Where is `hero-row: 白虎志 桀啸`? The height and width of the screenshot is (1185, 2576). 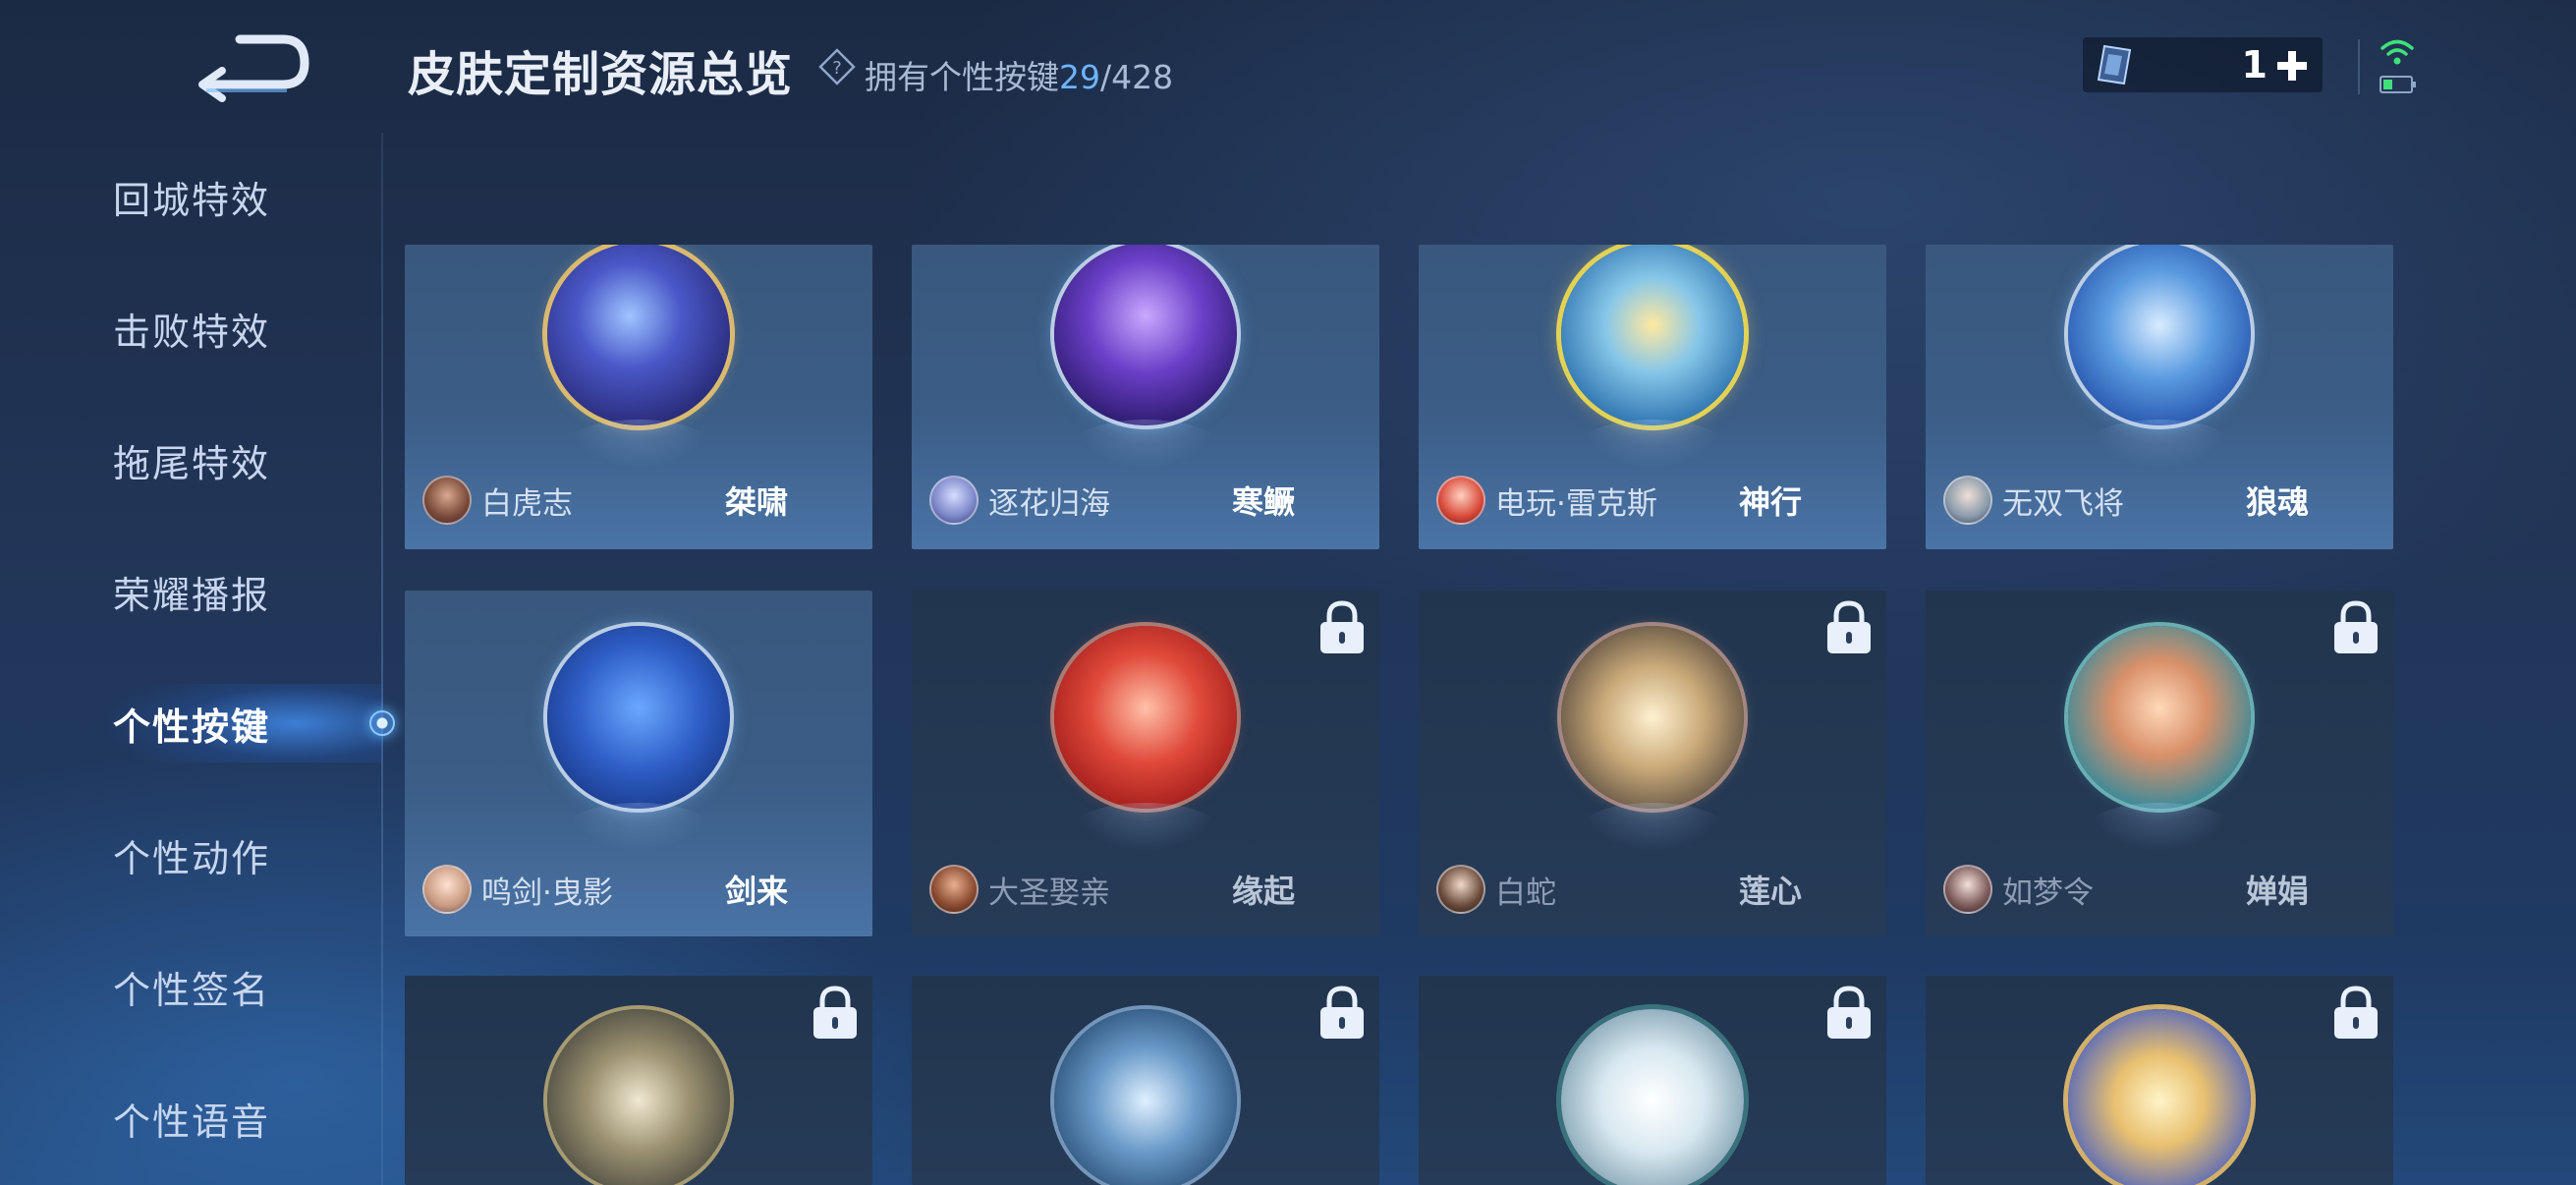
hero-row: 白虎志 桀啸 is located at coordinates (638, 501).